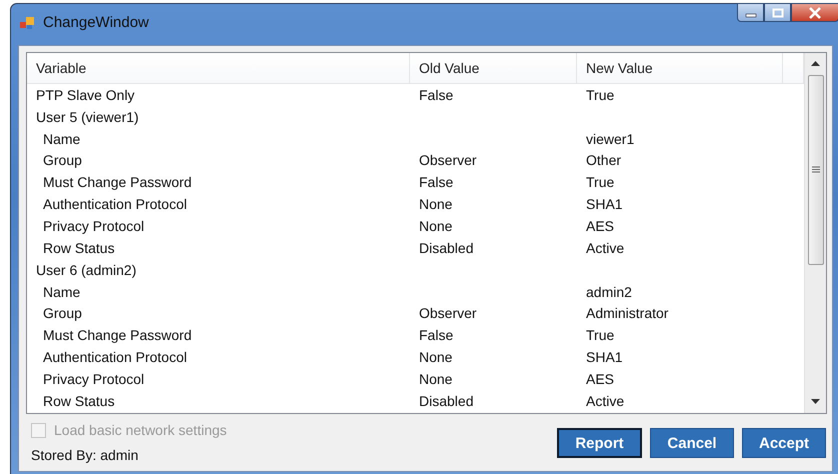  I want to click on column-header: Variable, so click(218, 68).